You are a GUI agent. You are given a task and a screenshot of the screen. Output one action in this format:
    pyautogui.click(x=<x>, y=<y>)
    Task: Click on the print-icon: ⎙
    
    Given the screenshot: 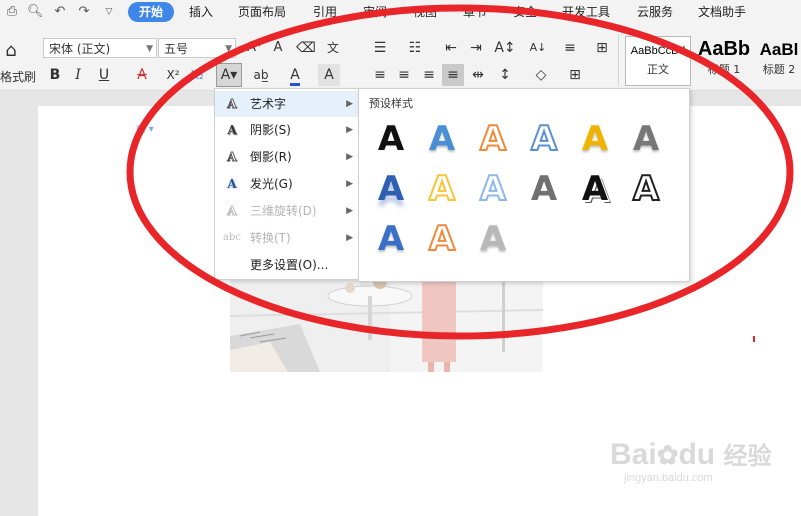 What is the action you would take?
    pyautogui.click(x=12, y=12)
    